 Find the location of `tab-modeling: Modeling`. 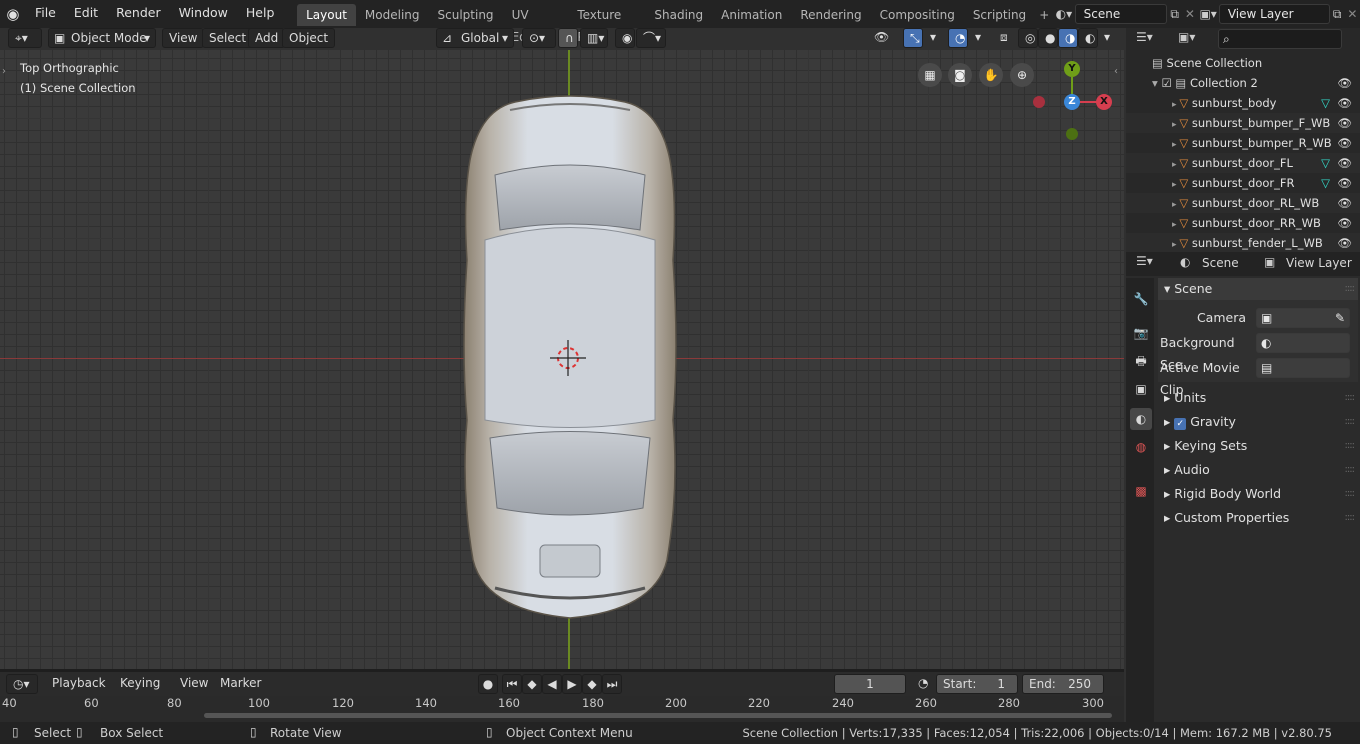

tab-modeling: Modeling is located at coordinates (392, 15).